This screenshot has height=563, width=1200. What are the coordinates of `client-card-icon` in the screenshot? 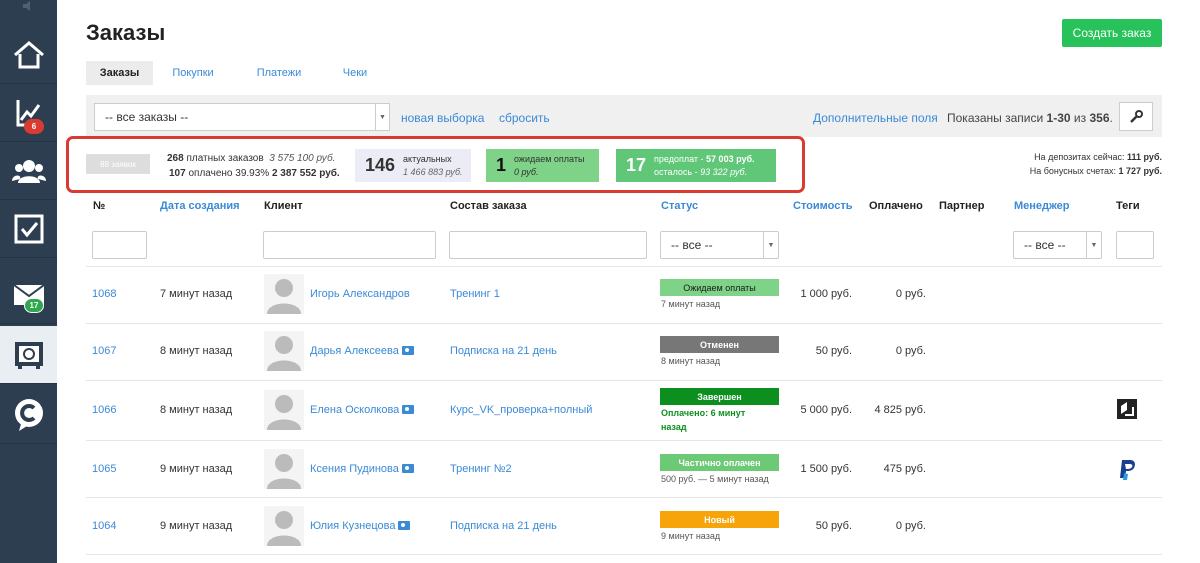 It's located at (404, 525).